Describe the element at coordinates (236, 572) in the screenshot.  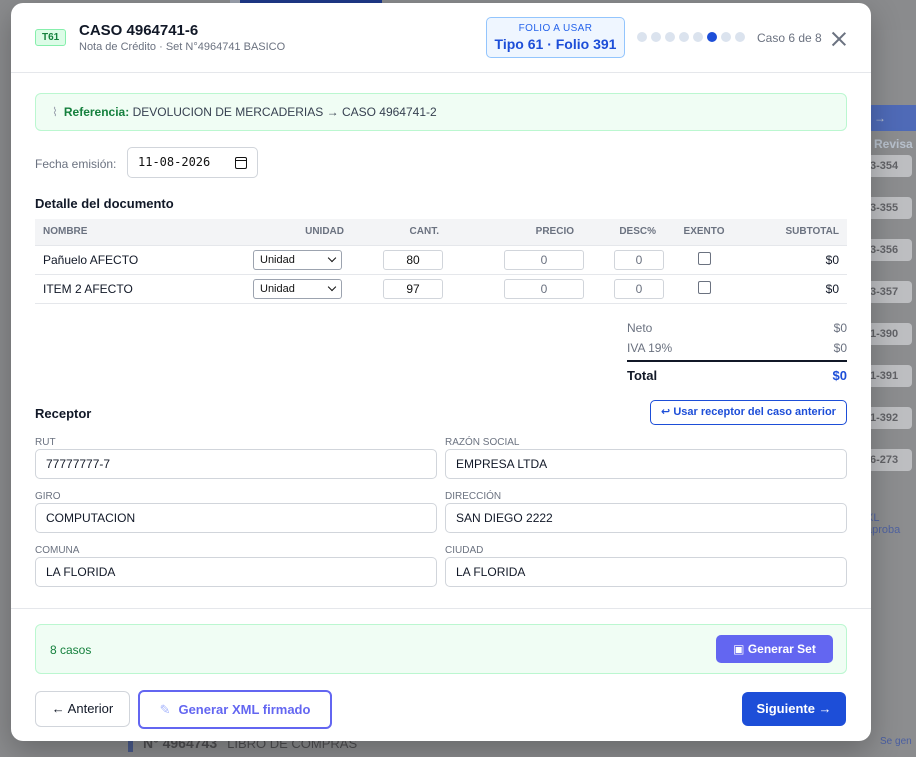
I see `comuna-field: LA FLORIDA` at that location.